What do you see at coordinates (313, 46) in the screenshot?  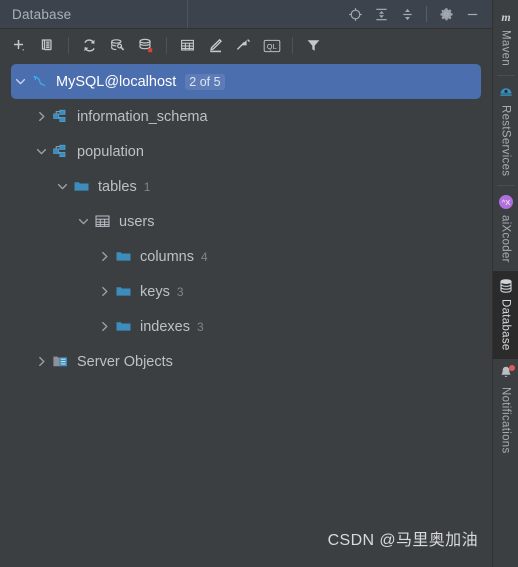 I see `filter-button` at bounding box center [313, 46].